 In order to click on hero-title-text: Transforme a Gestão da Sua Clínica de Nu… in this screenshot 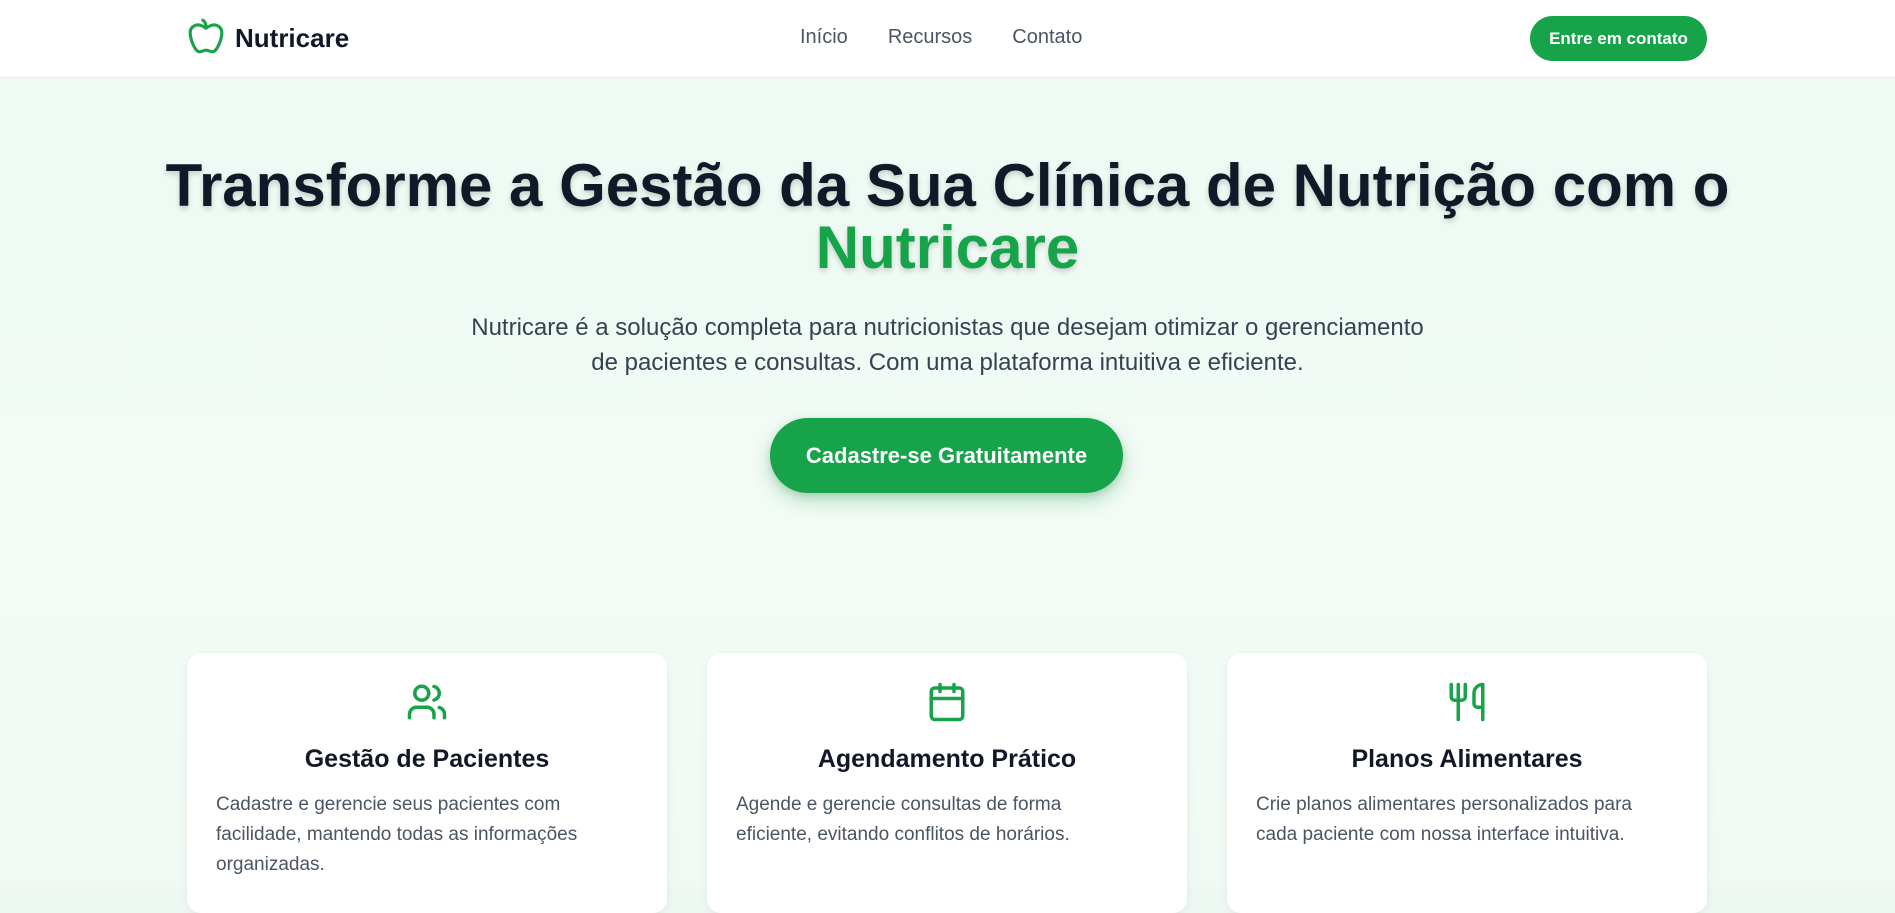, I will do `click(947, 185)`.